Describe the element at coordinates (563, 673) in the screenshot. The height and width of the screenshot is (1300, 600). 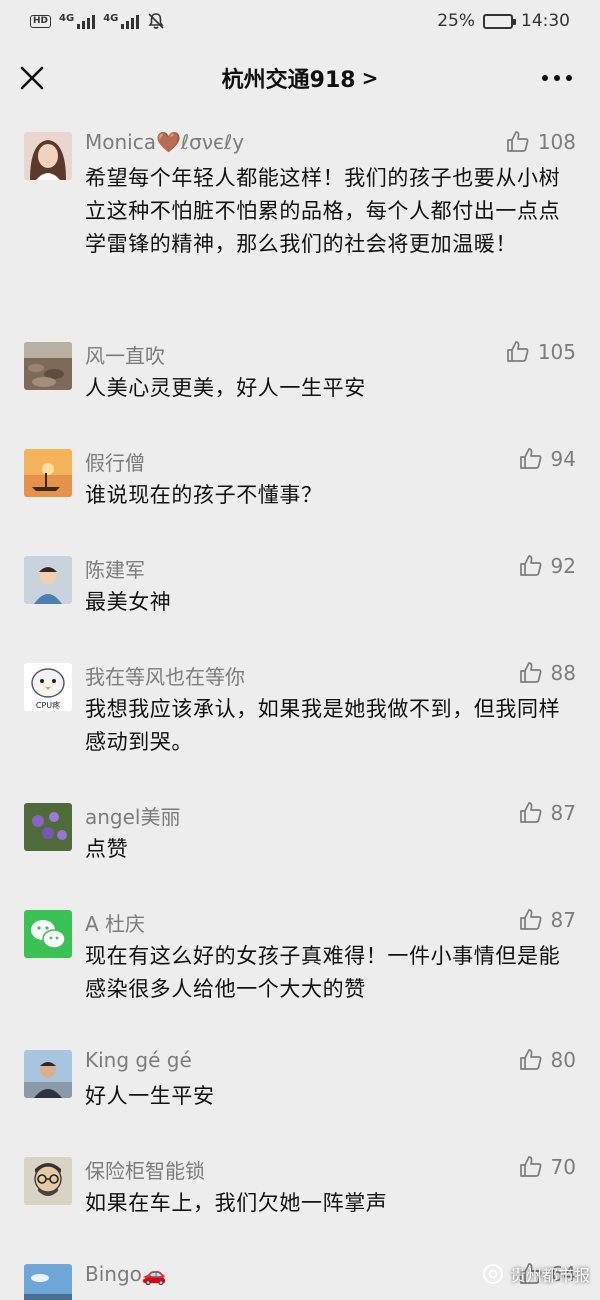
I see `like-count: 88` at that location.